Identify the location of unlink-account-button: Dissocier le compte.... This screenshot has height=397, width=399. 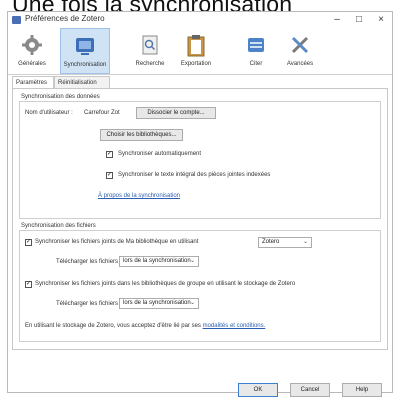
(176, 113).